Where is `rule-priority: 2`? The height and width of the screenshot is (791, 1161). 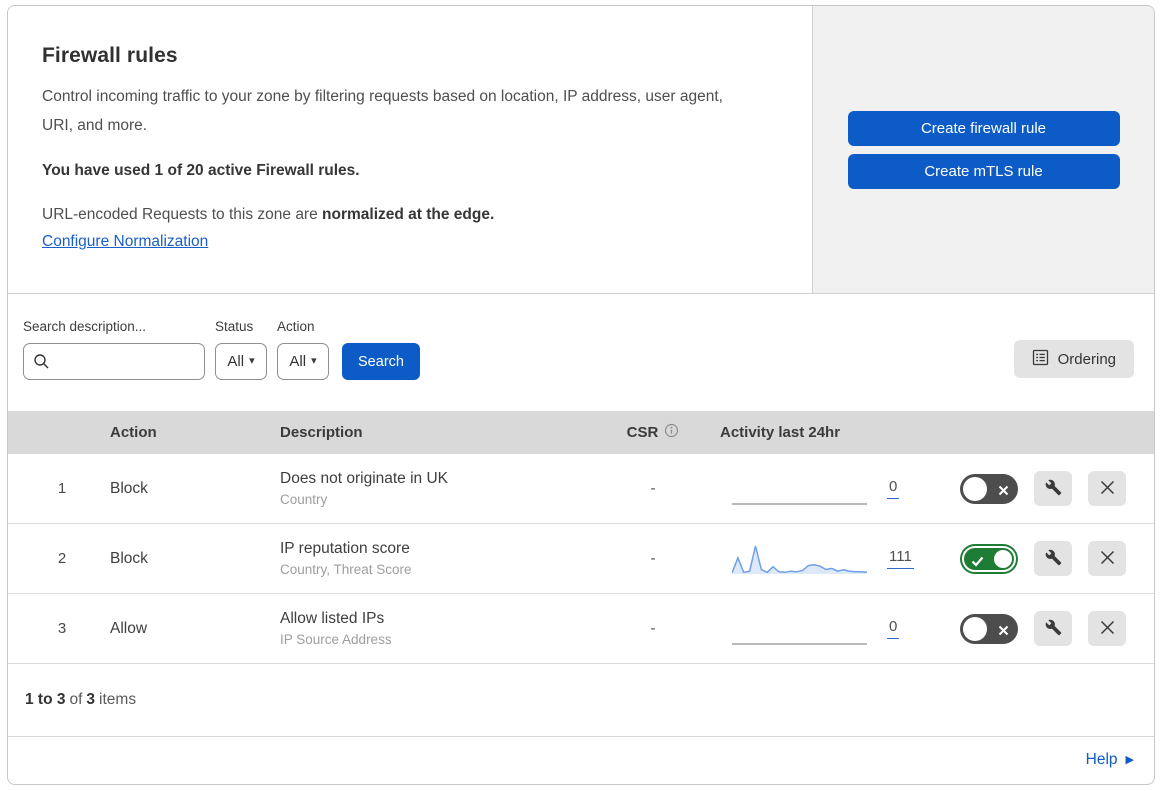
rule-priority: 2 is located at coordinates (62, 558).